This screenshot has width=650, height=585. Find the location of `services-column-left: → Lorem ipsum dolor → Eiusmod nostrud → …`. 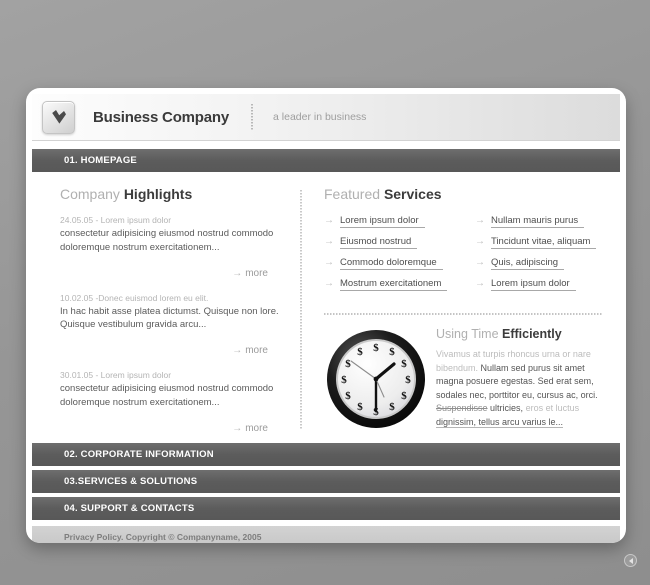

services-column-left: → Lorem ipsum dolor → Eiusmod nostrud → … is located at coordinates (387, 257).